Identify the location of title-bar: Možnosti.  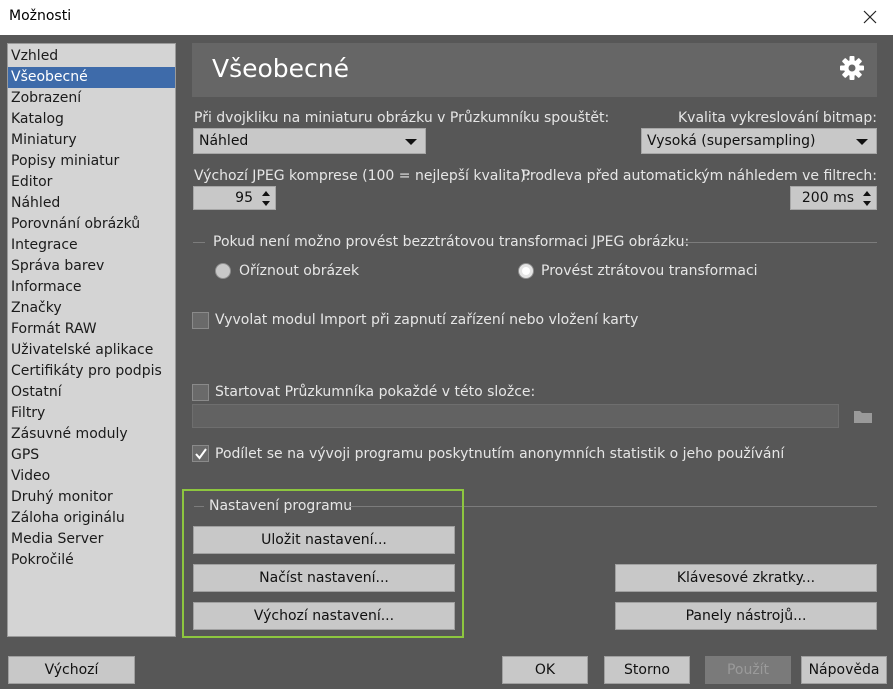
(446, 17).